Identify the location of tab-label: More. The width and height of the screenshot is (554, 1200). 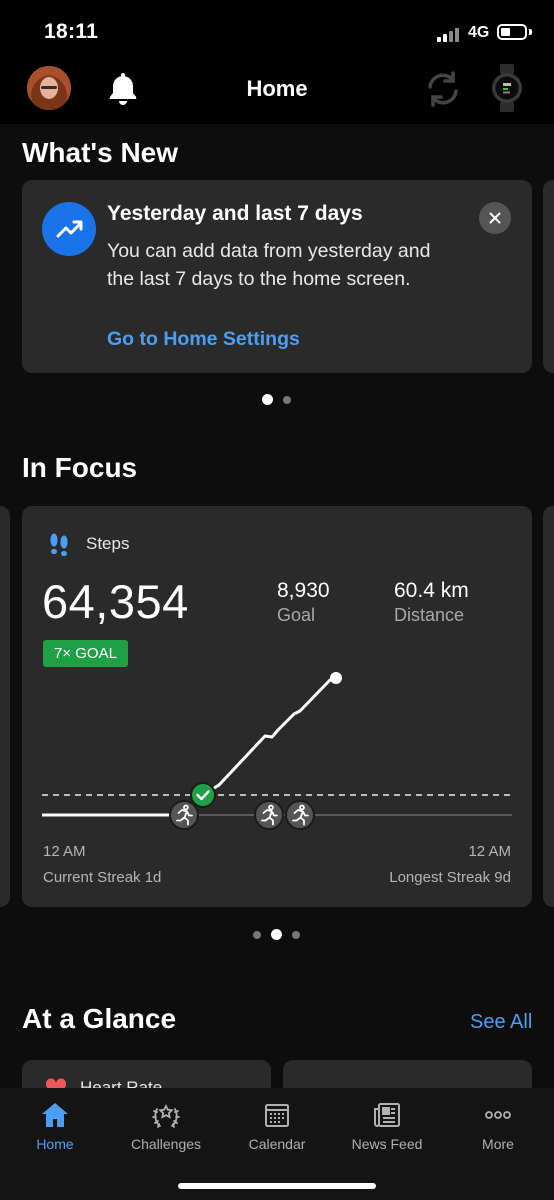
(498, 1144).